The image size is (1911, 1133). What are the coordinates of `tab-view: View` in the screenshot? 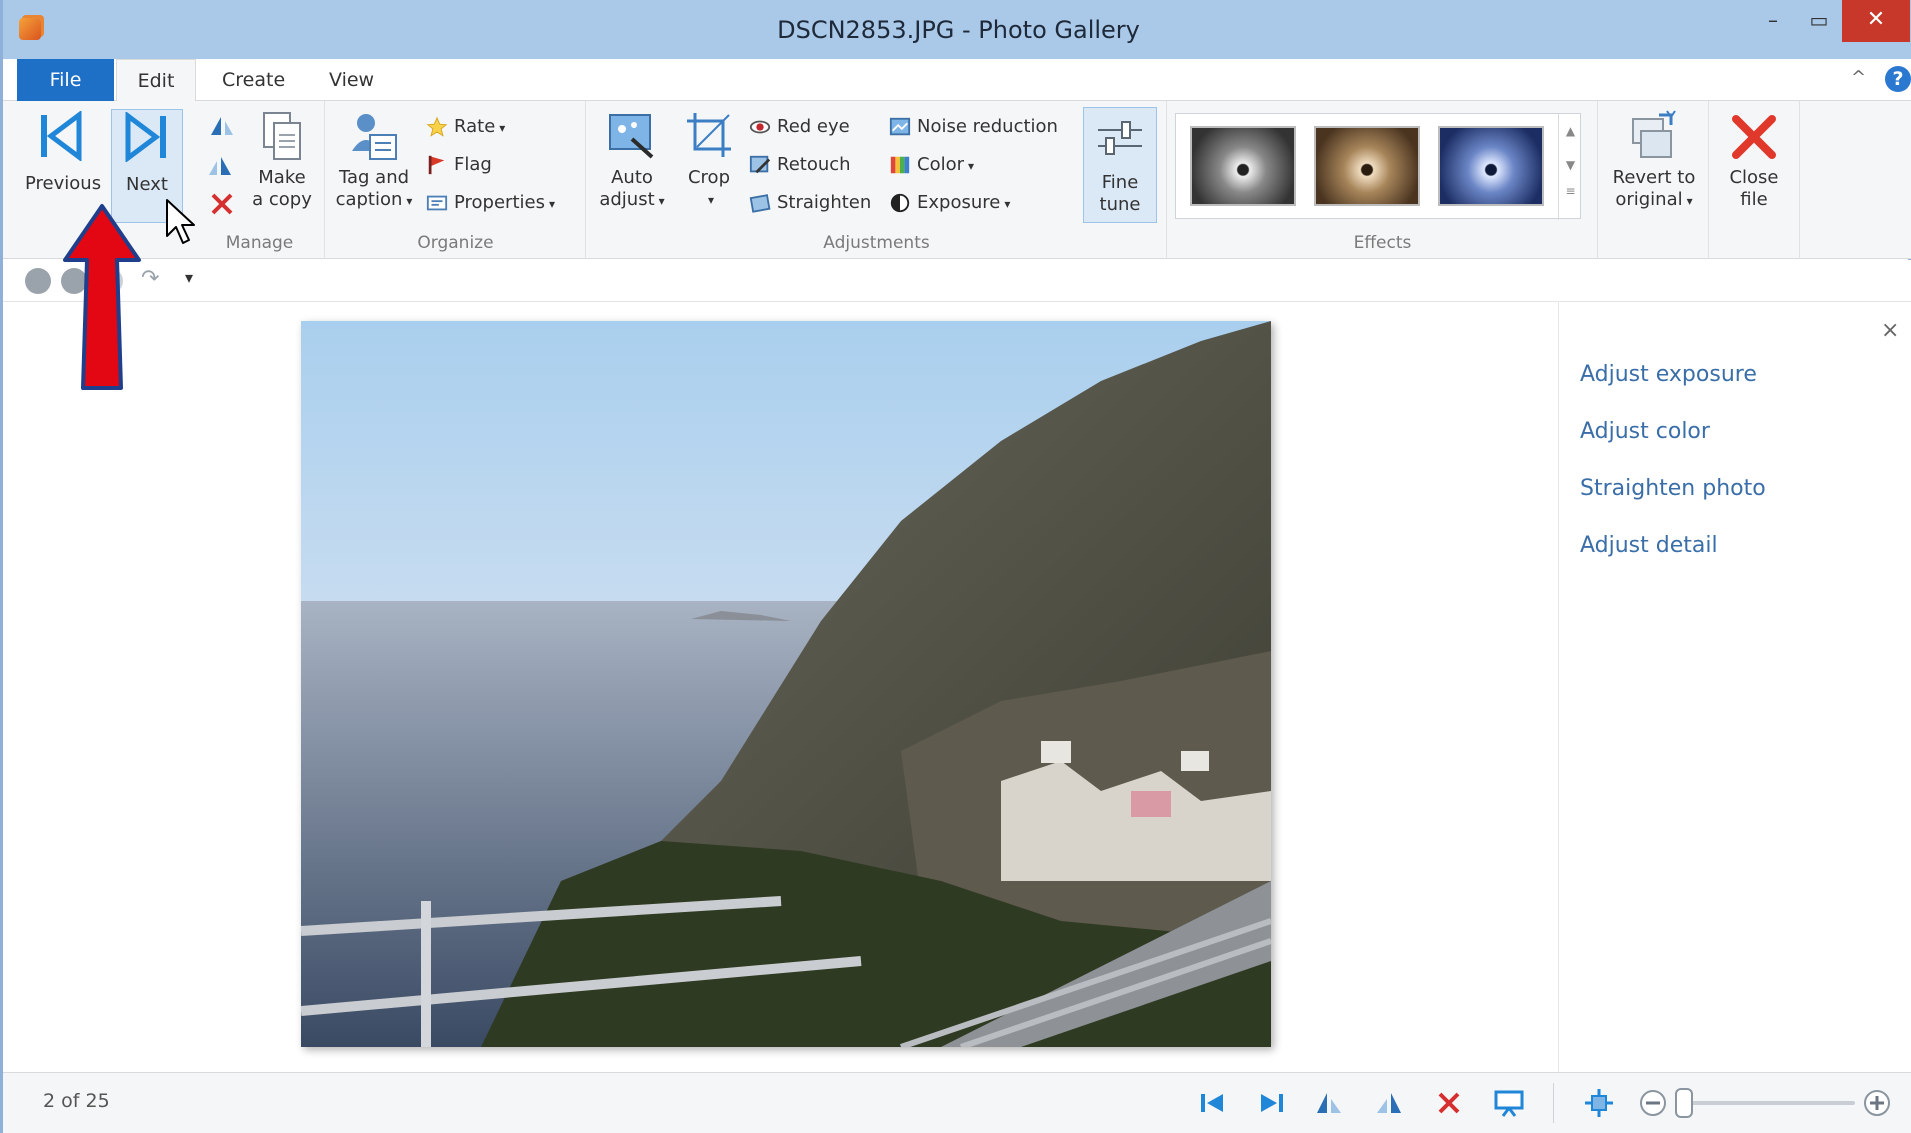 It's located at (351, 80).